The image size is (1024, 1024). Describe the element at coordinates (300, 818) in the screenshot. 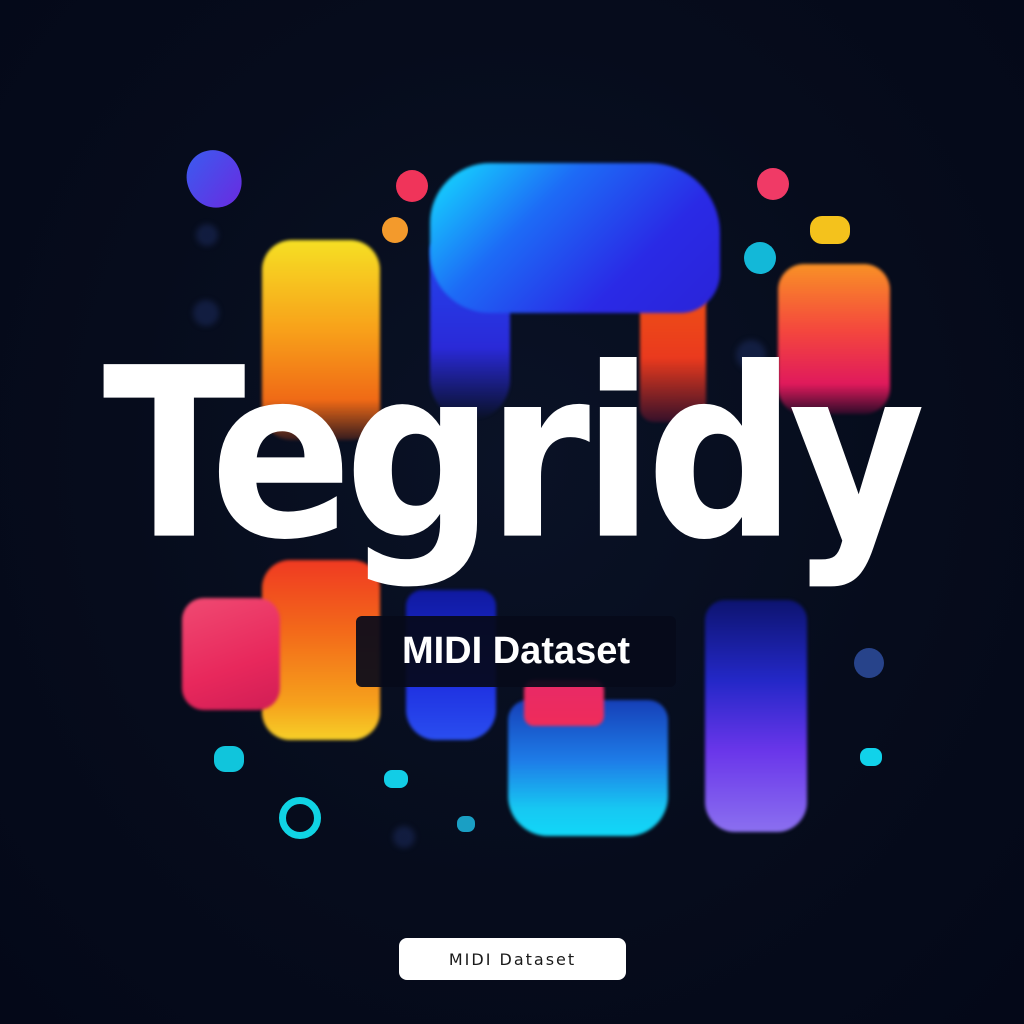

I see `decorative-ring` at that location.